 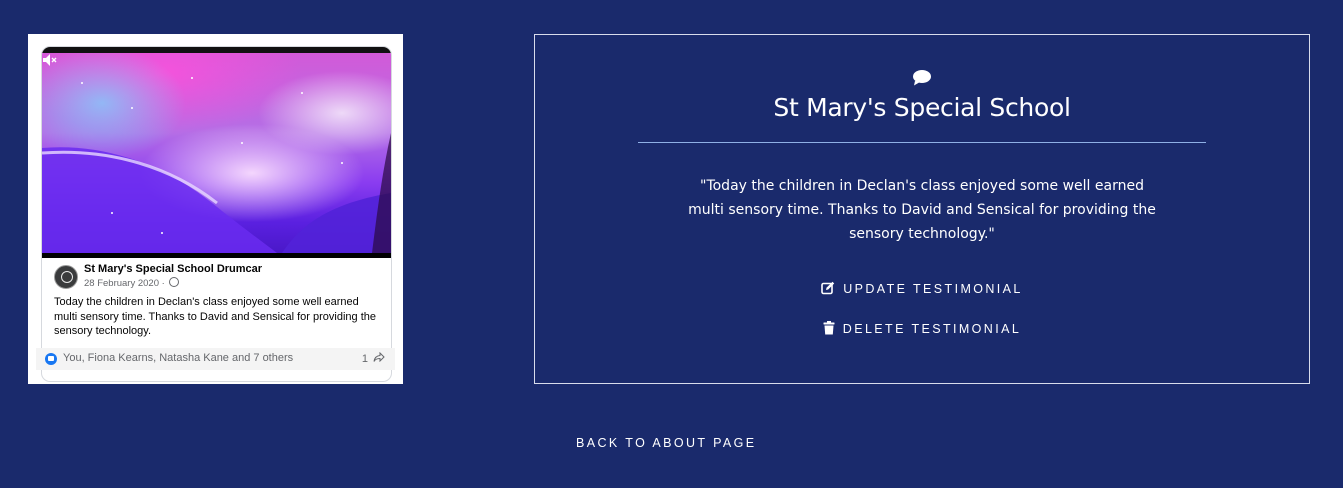 I want to click on like-icon, so click(x=51, y=359).